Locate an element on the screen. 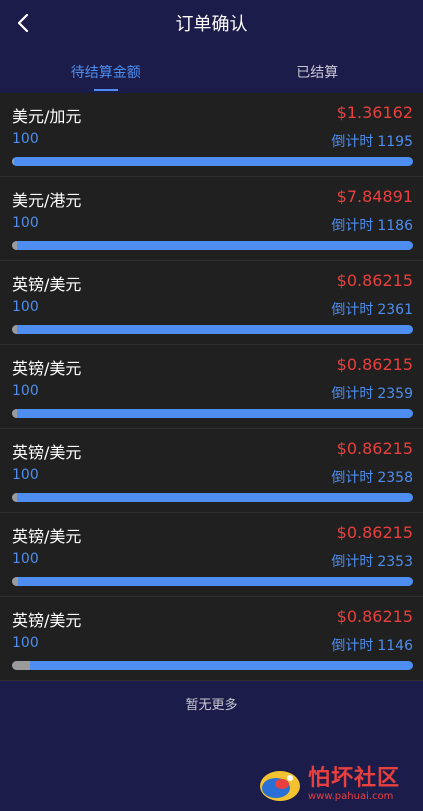  order-item: 英镑/美元 $0.86215 100 倒计时 1146 is located at coordinates (211, 639).